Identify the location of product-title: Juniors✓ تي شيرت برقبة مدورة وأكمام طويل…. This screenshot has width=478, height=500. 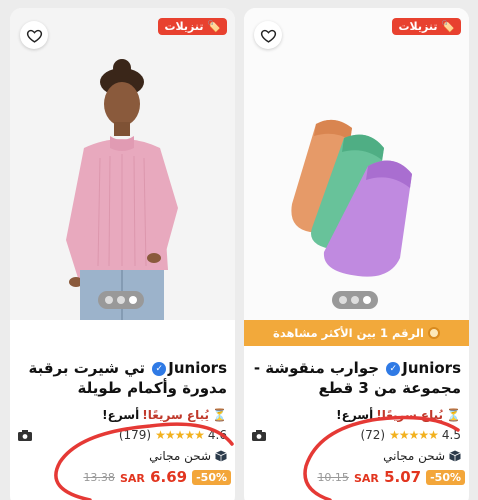
(123, 378).